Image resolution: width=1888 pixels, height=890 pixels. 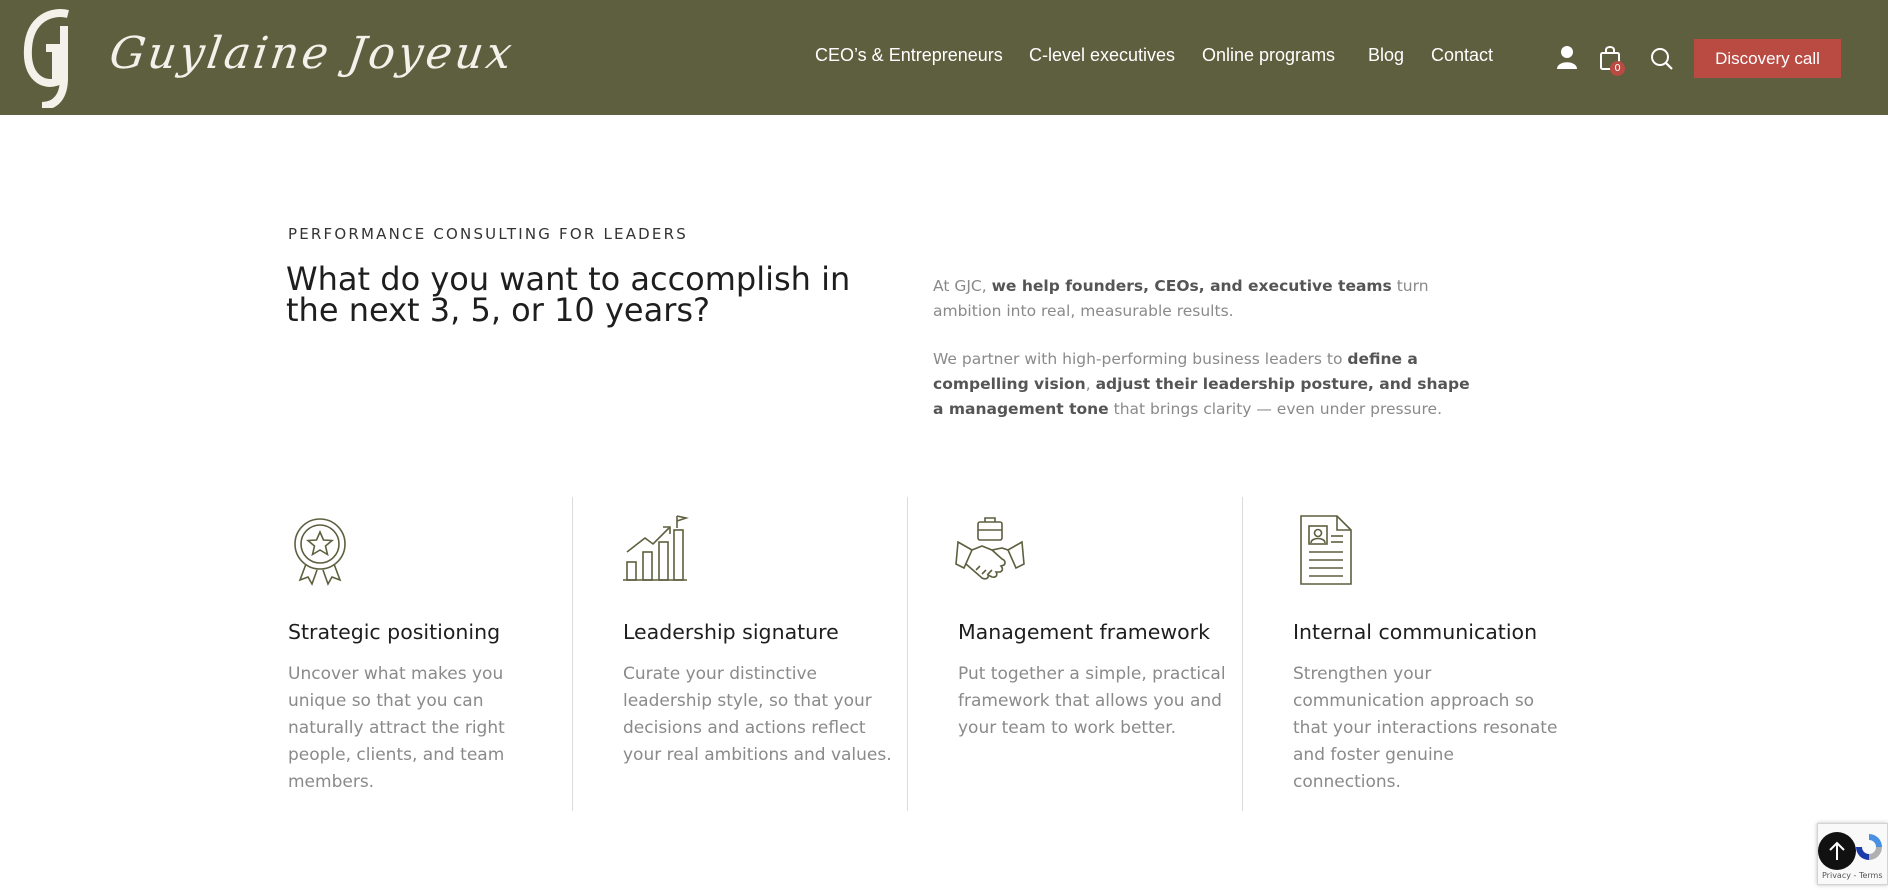 I want to click on section-eyebrow: PERFORMANCE CONSULTING FOR LEADERS, so click(x=488, y=234).